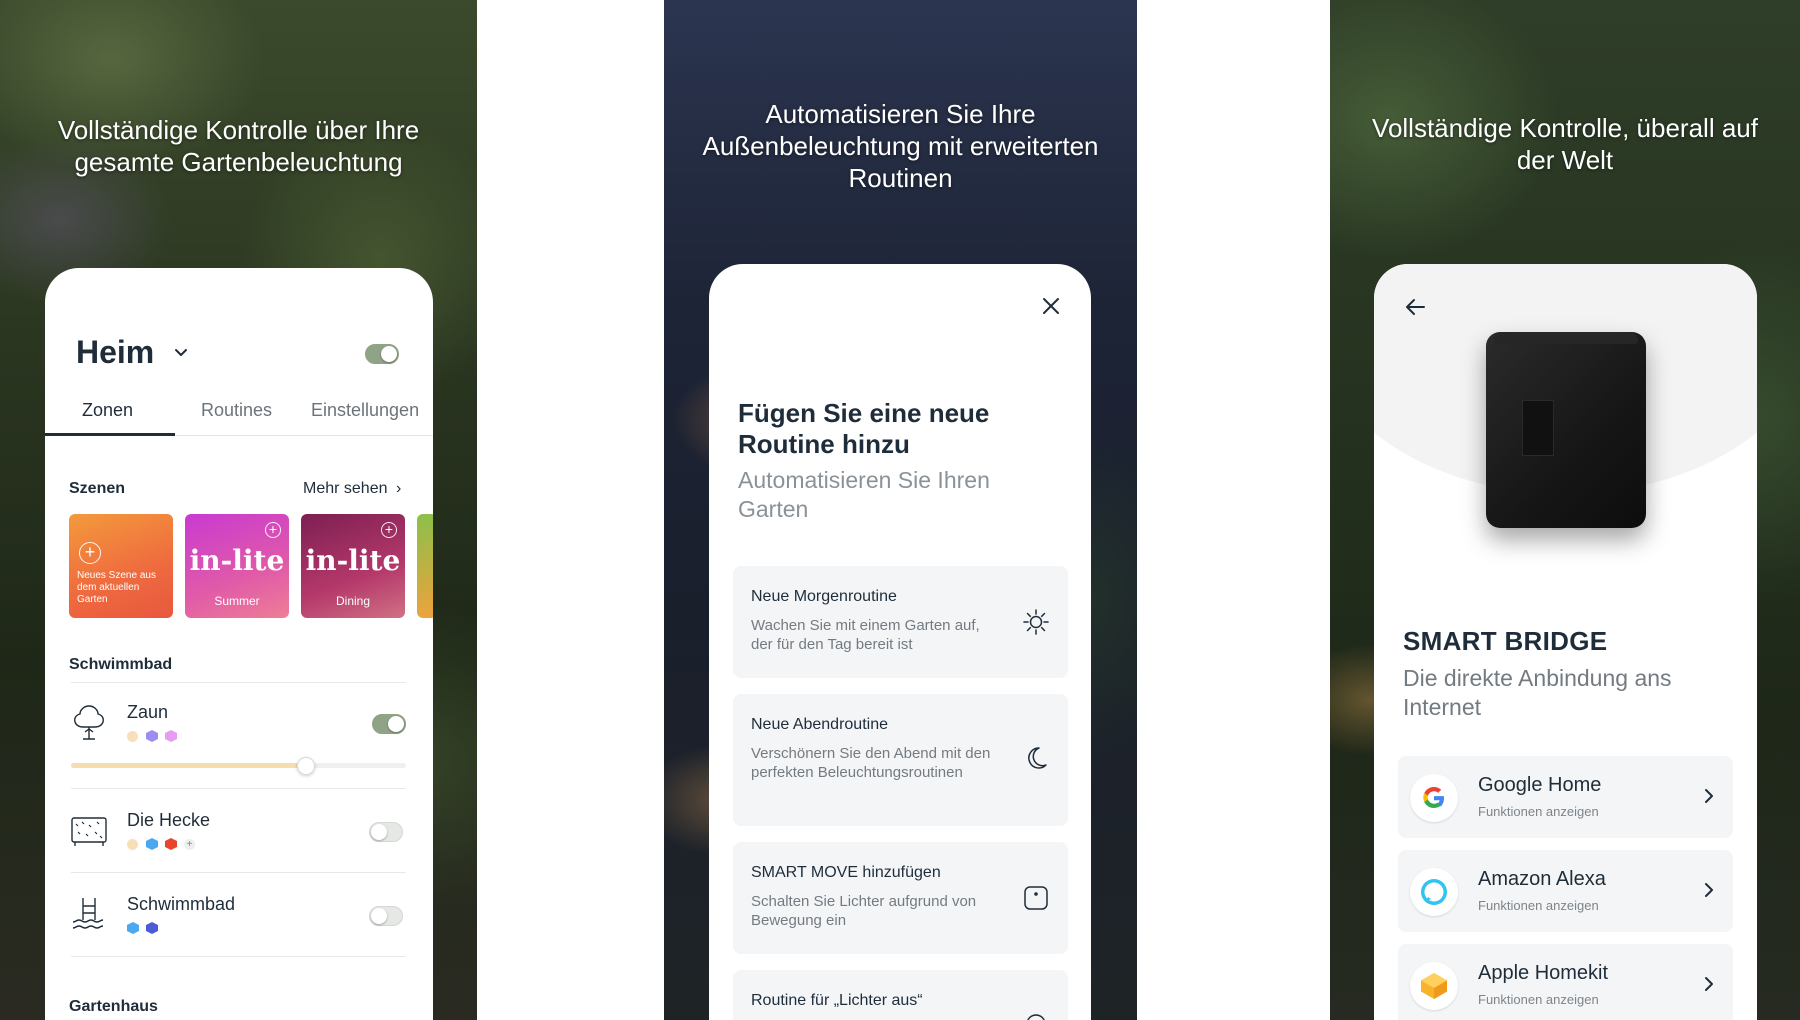  I want to click on back-arrow-icon, so click(1415, 307).